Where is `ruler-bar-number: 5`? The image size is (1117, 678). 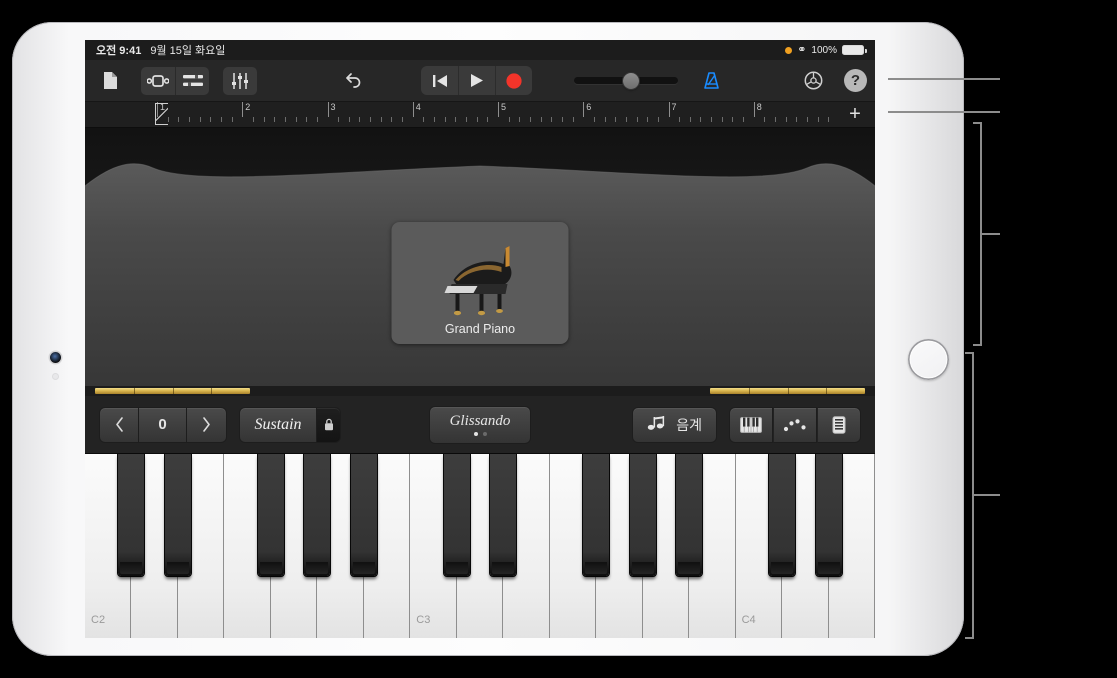 ruler-bar-number: 5 is located at coordinates (504, 107).